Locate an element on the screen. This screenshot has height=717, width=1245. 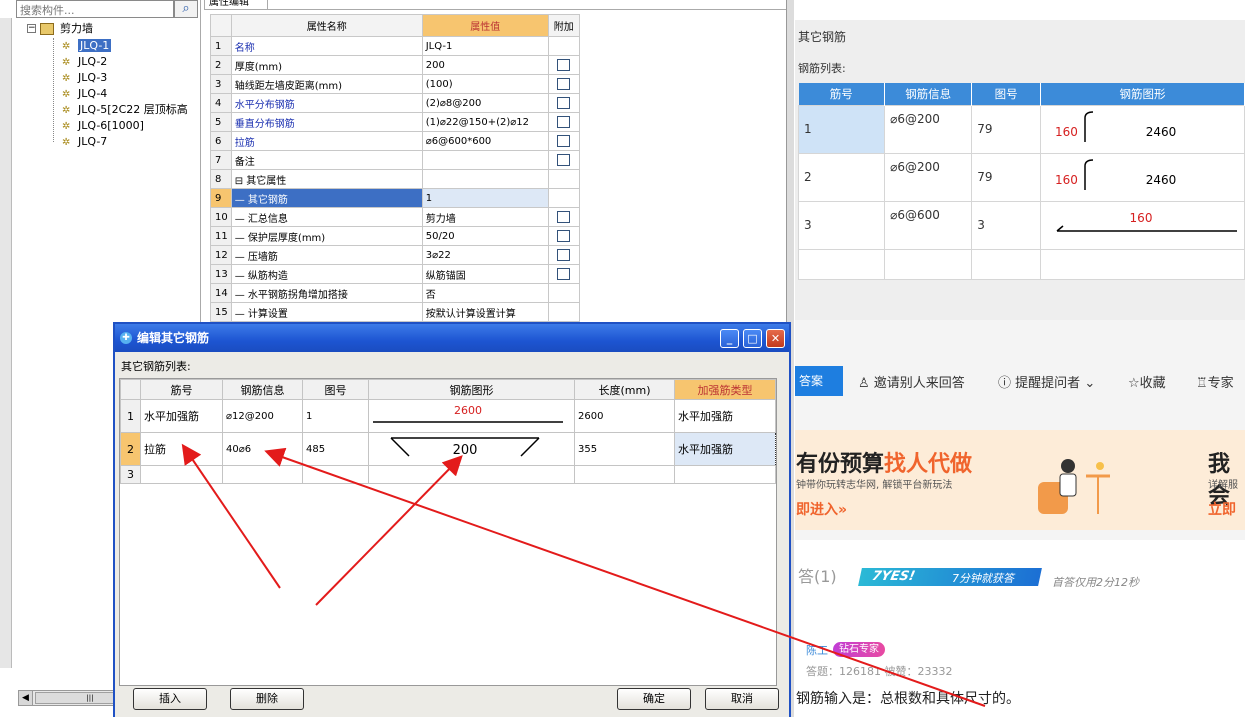
tree-item: ✲ JLQ-6[1000] is located at coordinates (103, 125).